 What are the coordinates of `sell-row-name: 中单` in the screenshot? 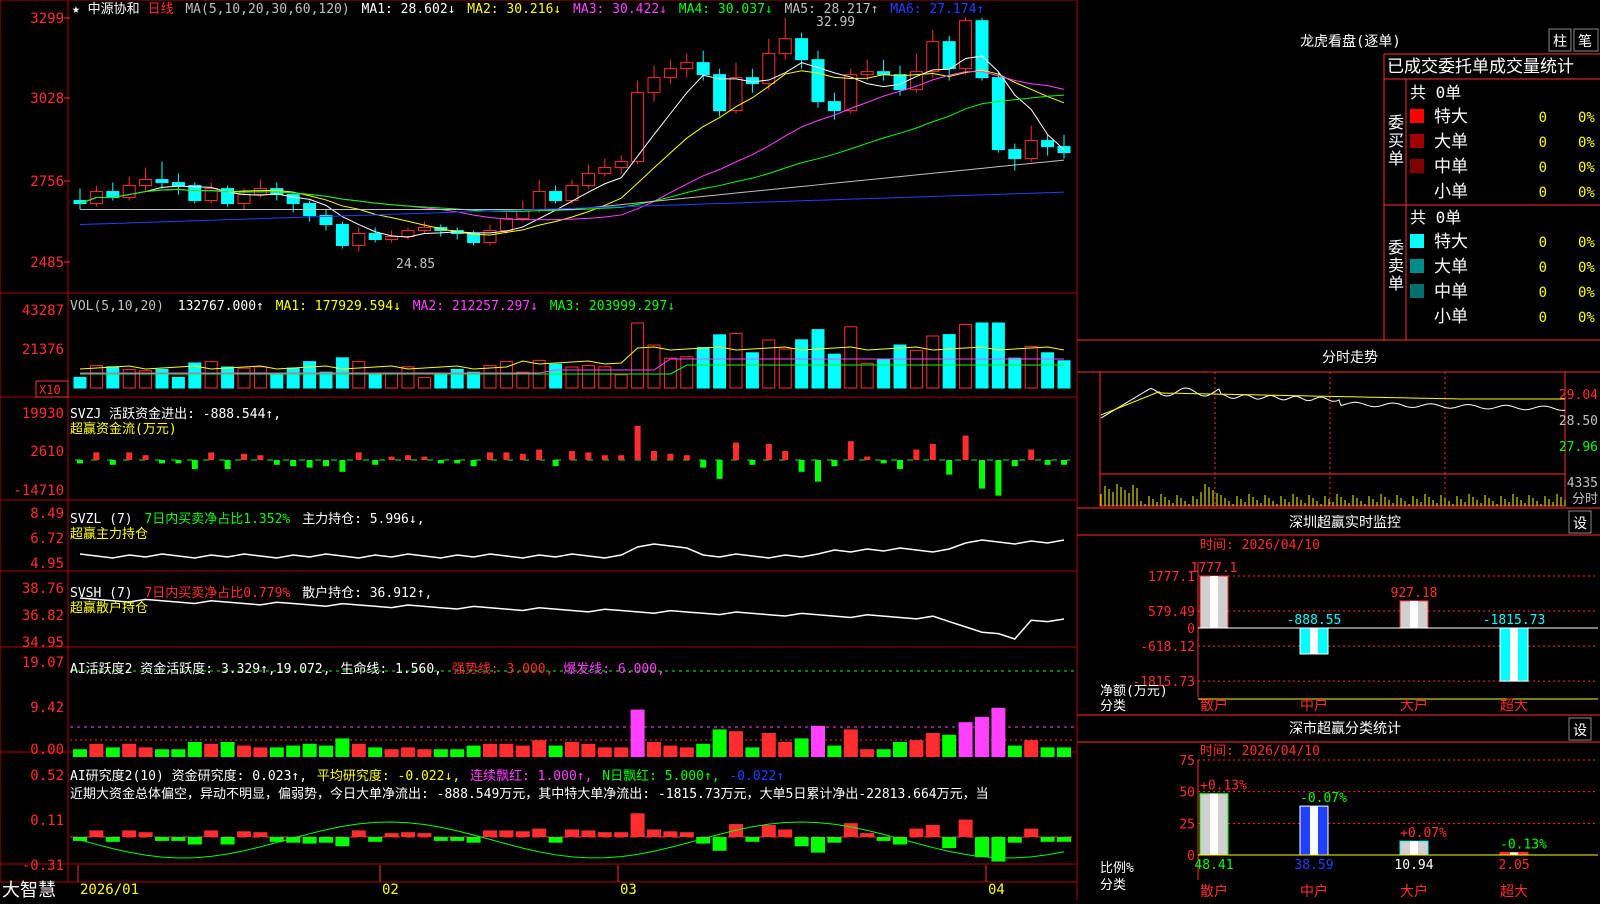 It's located at (1451, 292).